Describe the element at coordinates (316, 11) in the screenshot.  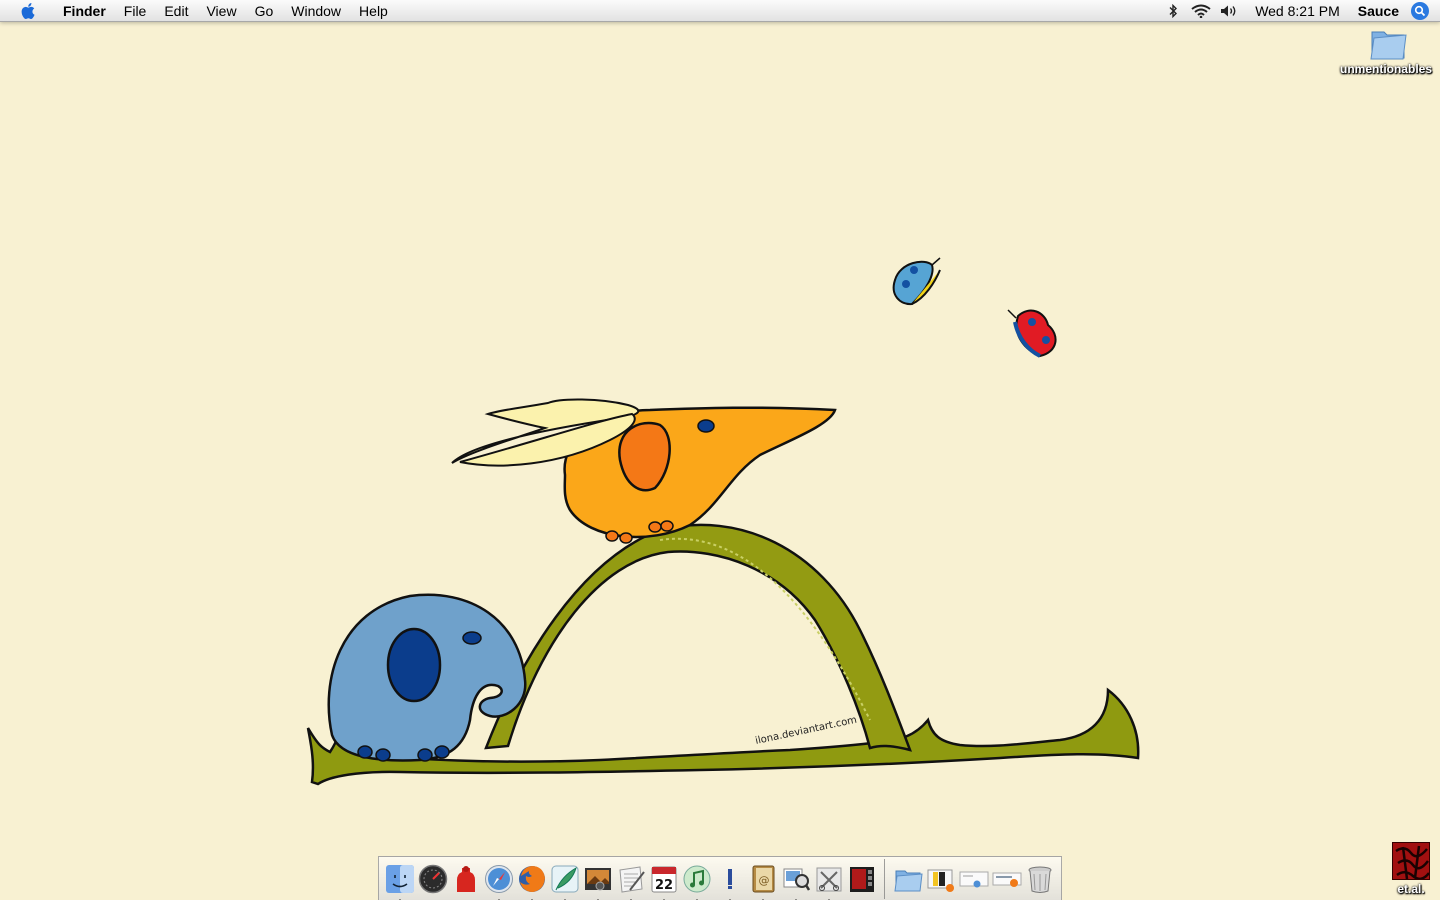
I see `menu-window: Window` at that location.